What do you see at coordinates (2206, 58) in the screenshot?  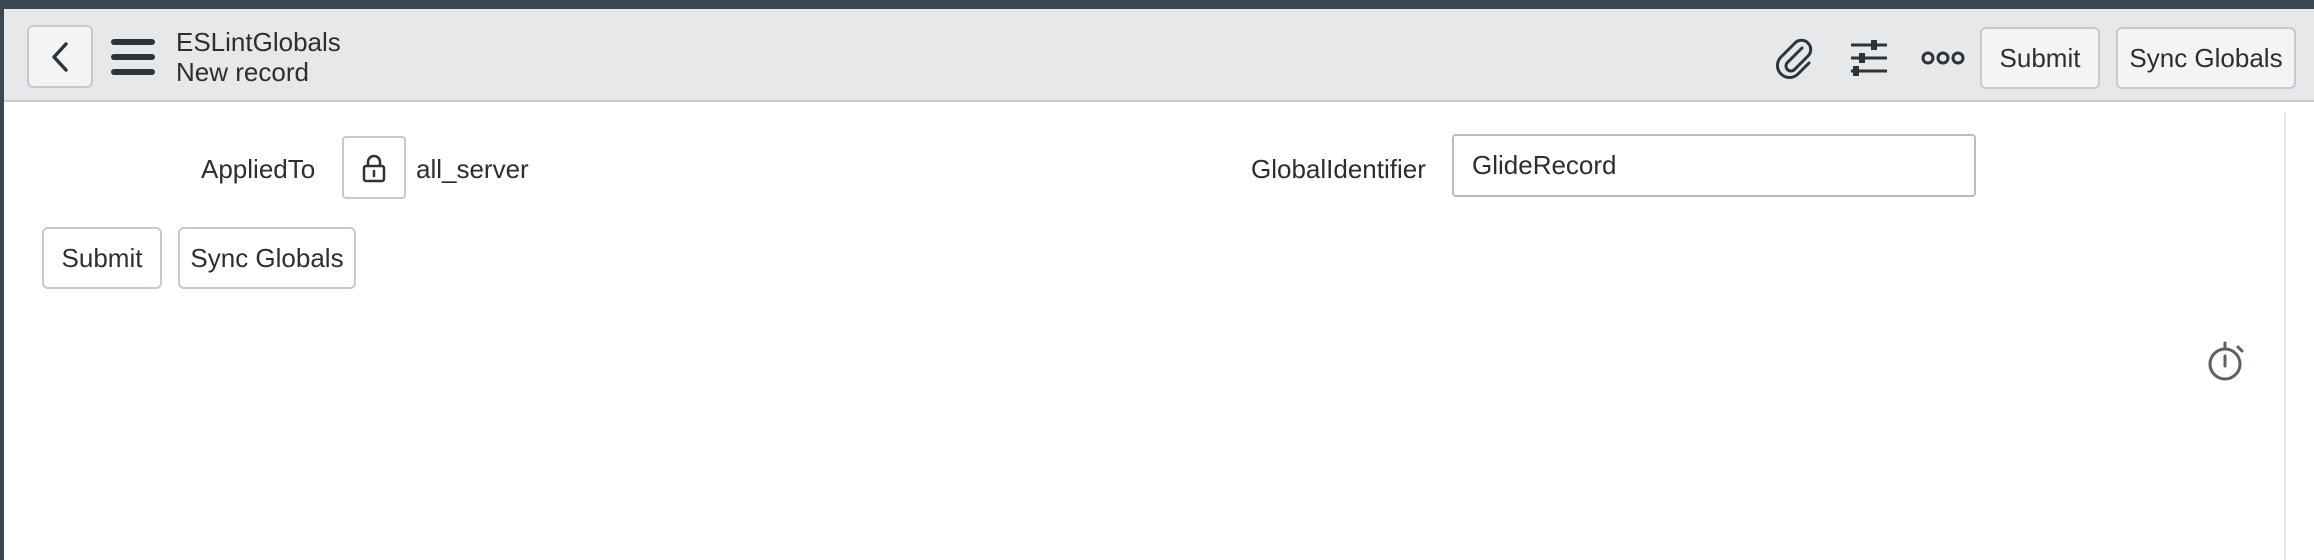 I see `header-sync-globals-button: Sync Globals` at bounding box center [2206, 58].